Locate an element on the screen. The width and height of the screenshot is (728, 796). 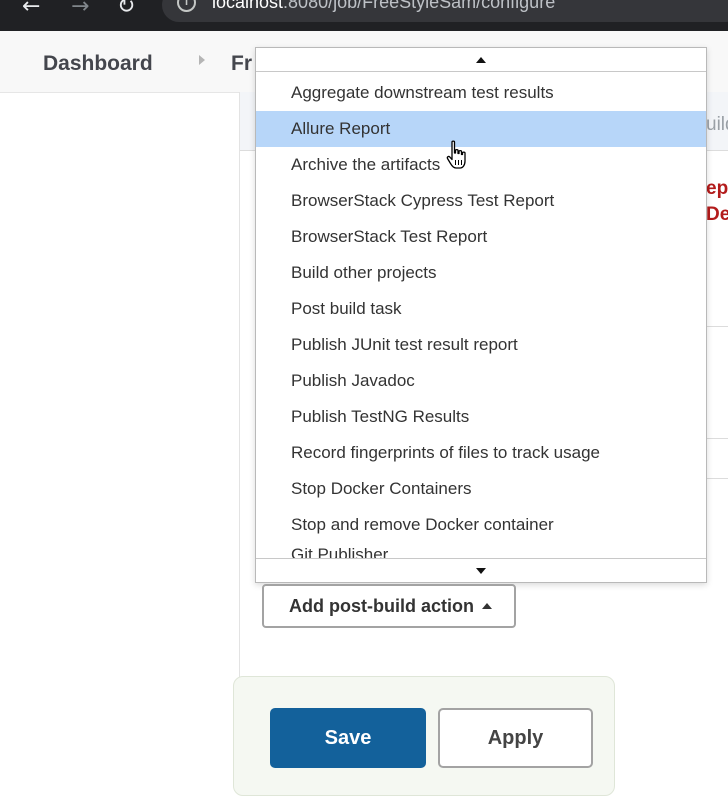
error-message-line2: De is located at coordinates (717, 214).